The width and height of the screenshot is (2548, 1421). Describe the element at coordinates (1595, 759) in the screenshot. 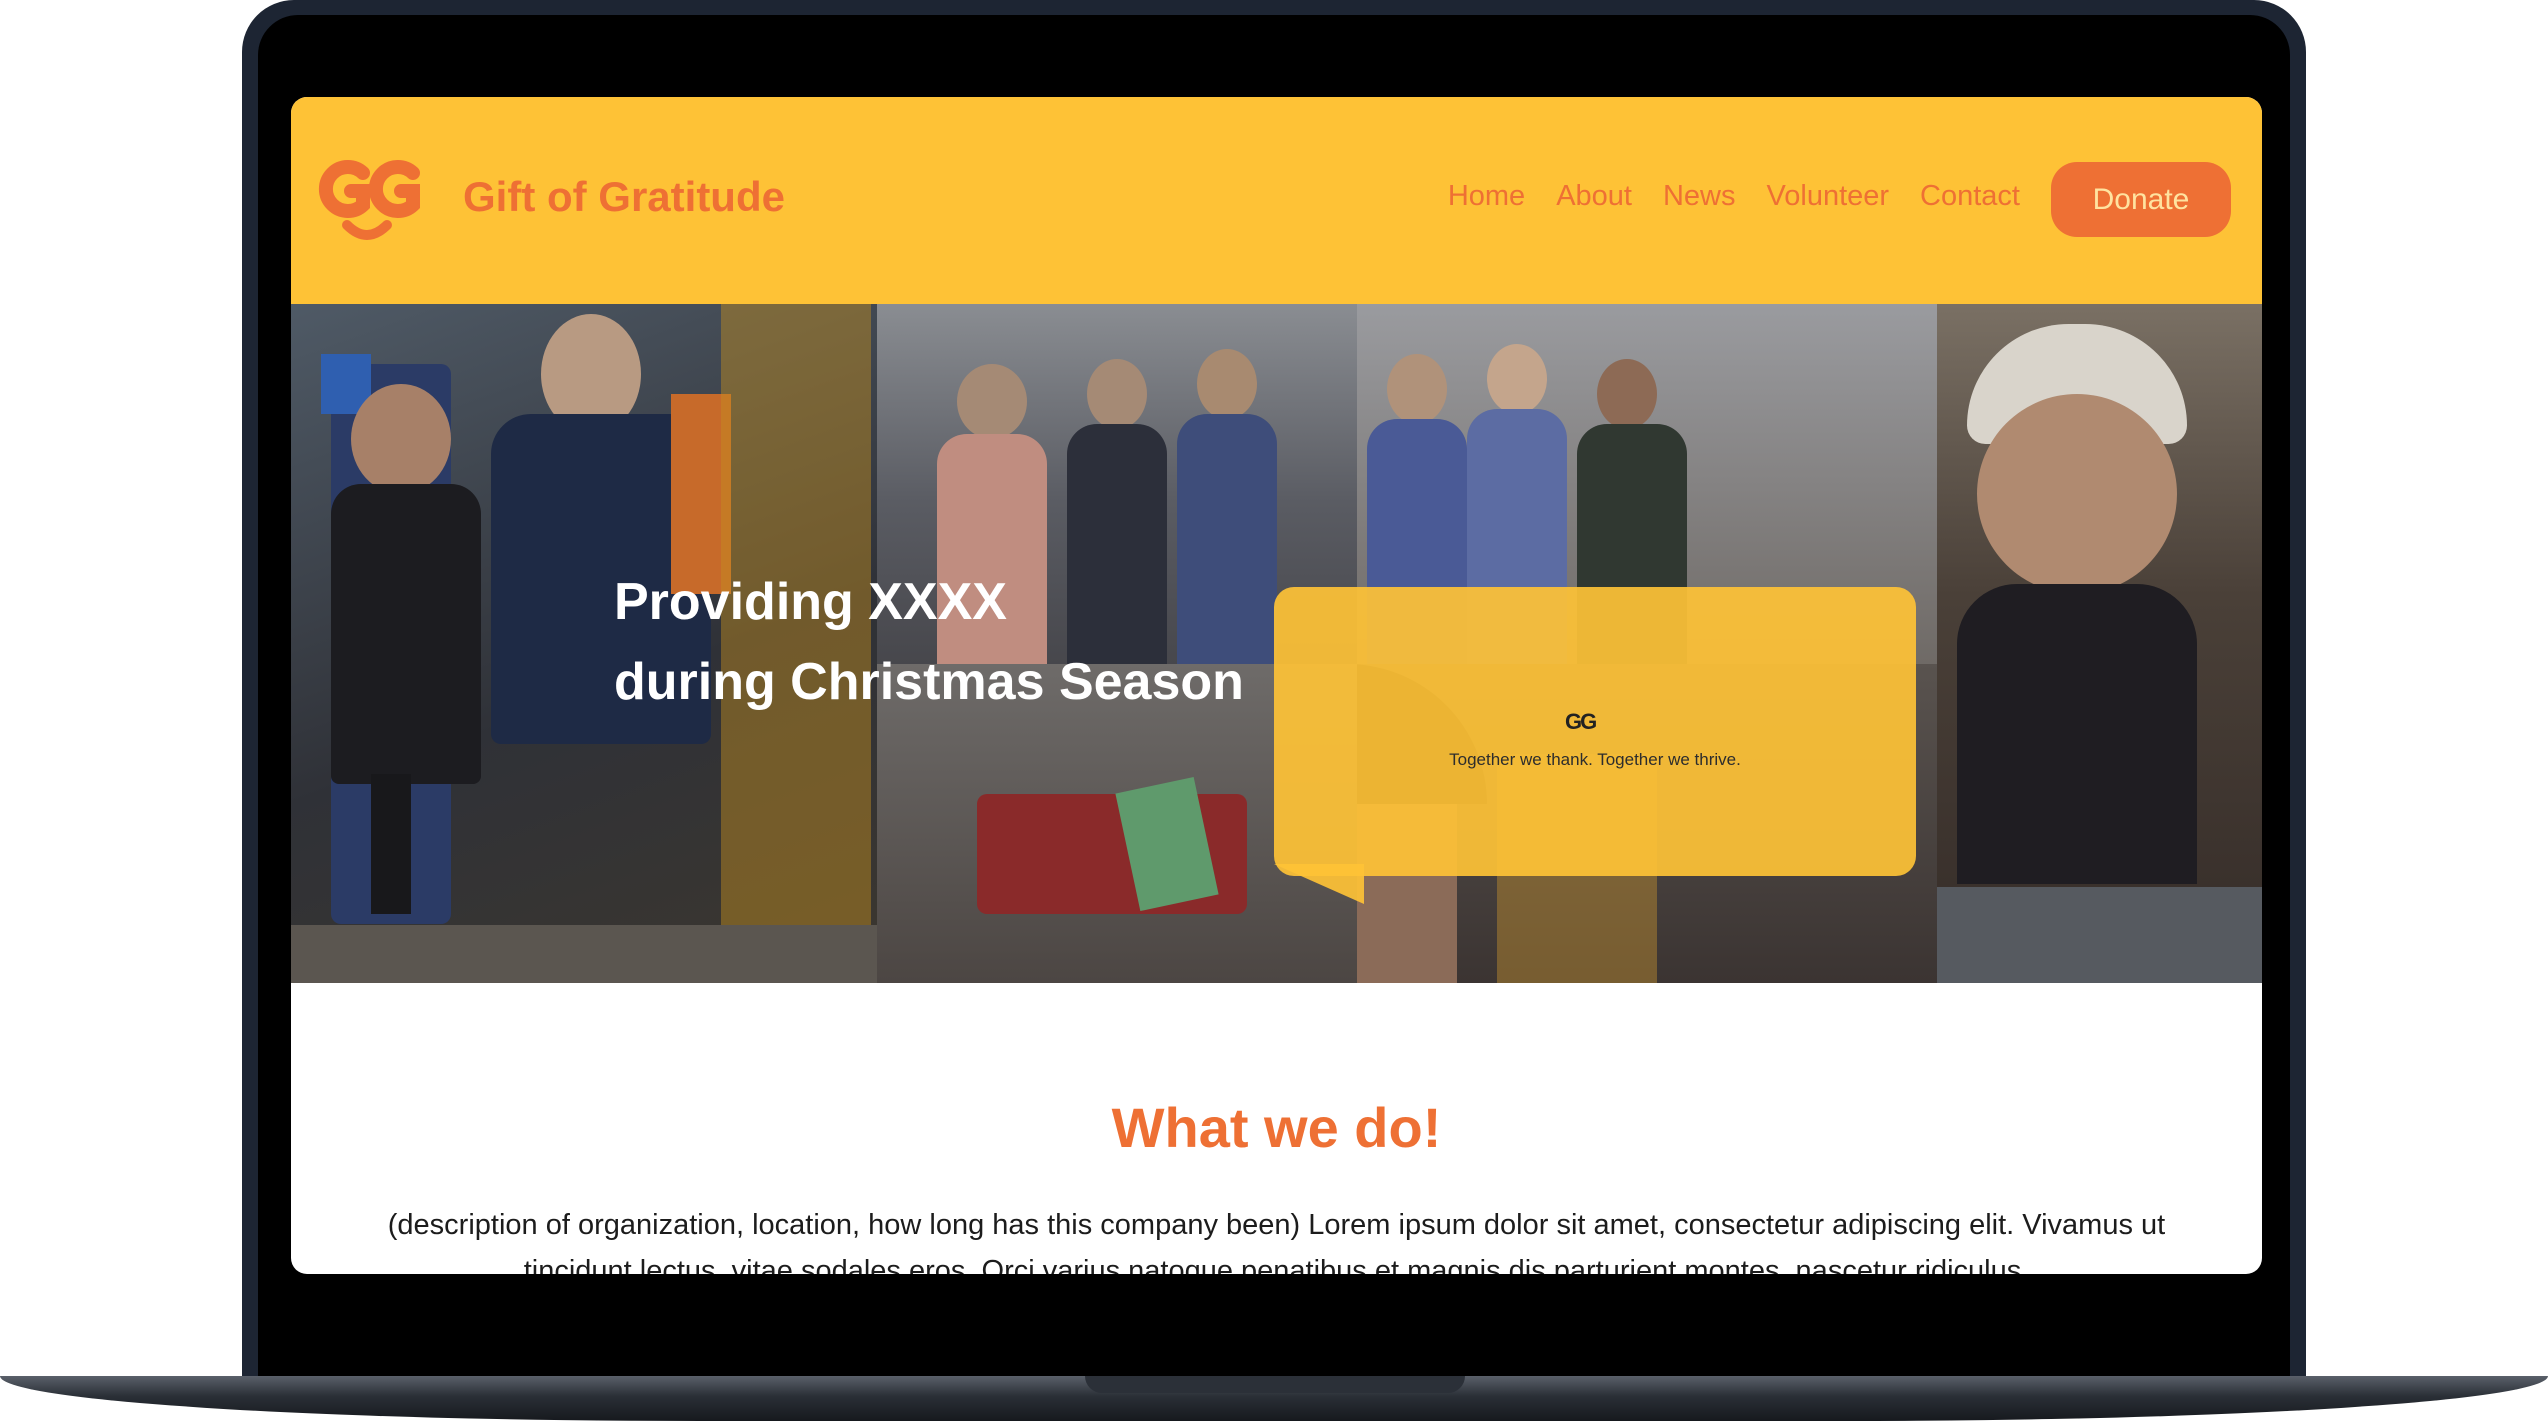

I see `bubble-tagline: Together we thank. Together we thrive.` at that location.